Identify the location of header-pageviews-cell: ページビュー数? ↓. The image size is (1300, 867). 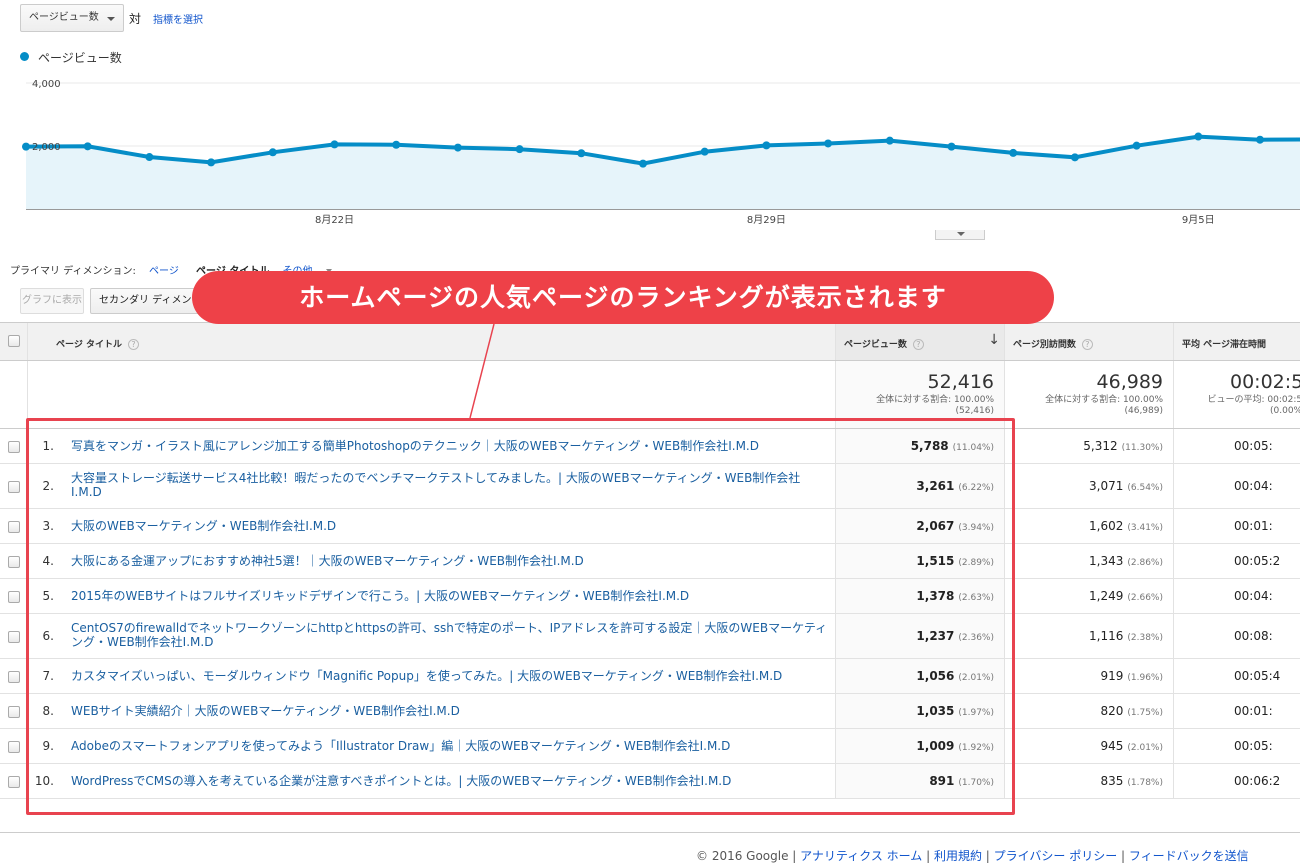
(920, 341).